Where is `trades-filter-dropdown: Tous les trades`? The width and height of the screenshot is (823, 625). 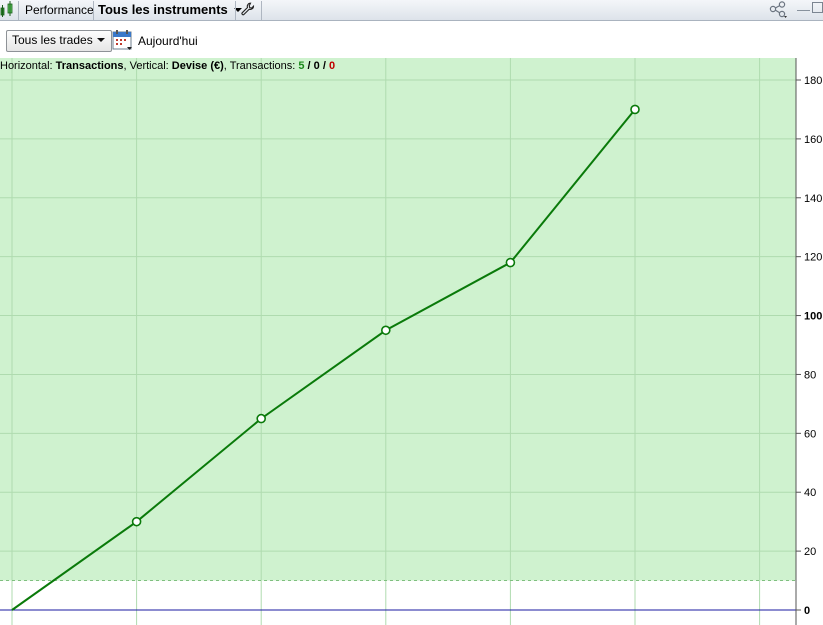
trades-filter-dropdown: Tous les trades is located at coordinates (59, 41).